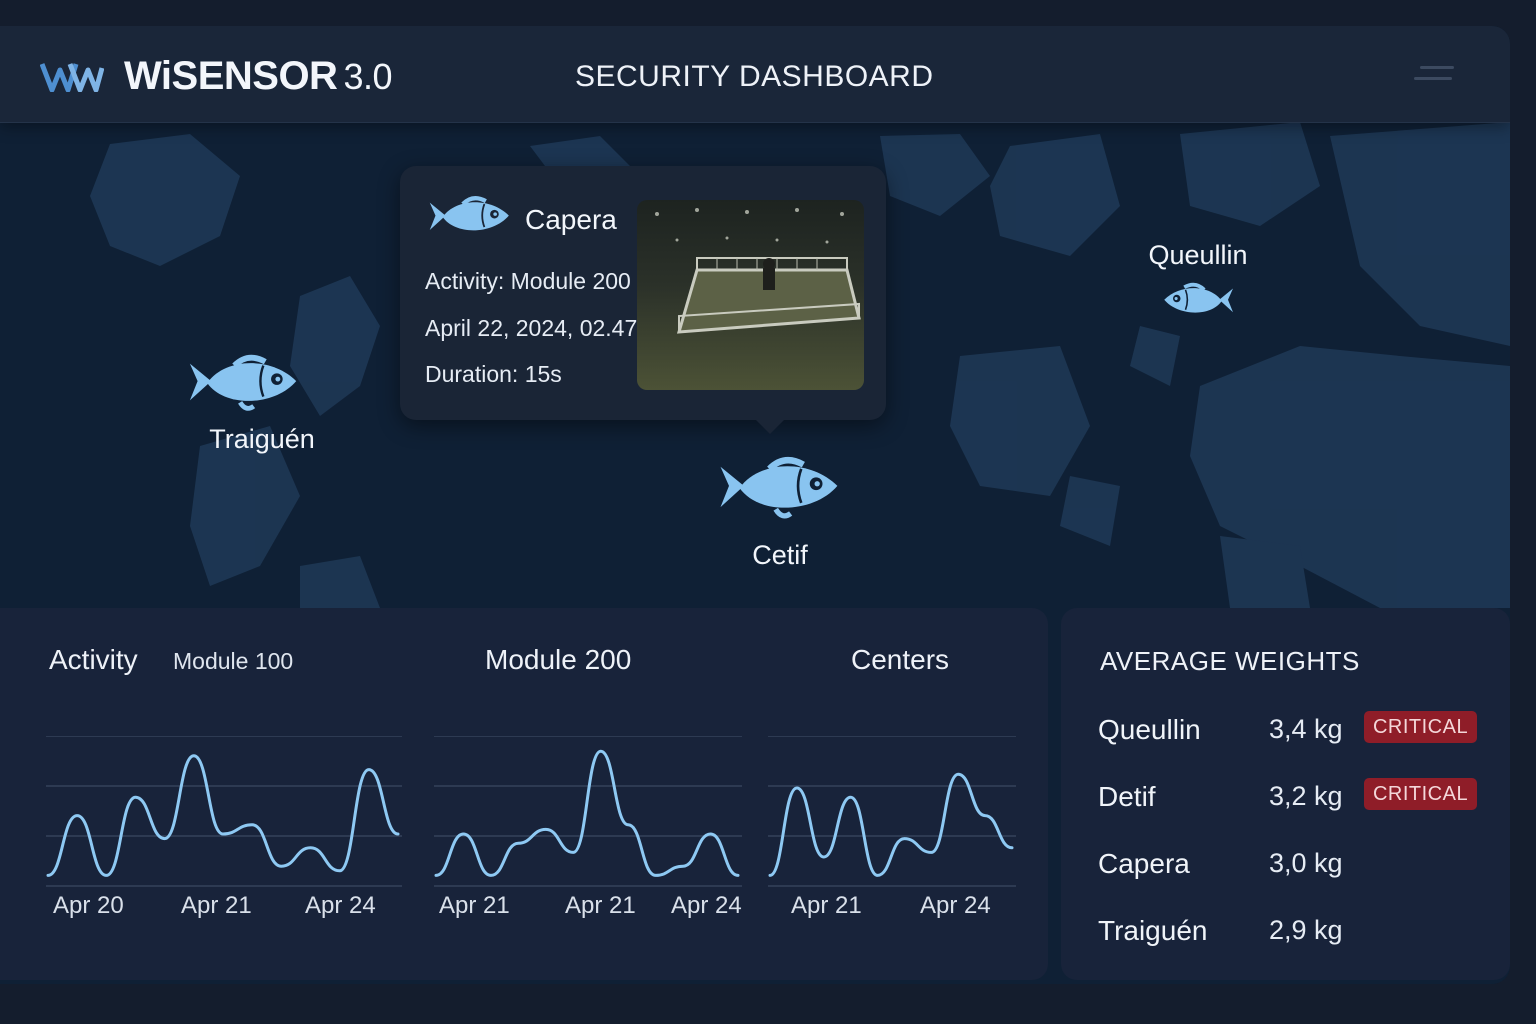  I want to click on popup-duration: Duration: 15s, so click(493, 374).